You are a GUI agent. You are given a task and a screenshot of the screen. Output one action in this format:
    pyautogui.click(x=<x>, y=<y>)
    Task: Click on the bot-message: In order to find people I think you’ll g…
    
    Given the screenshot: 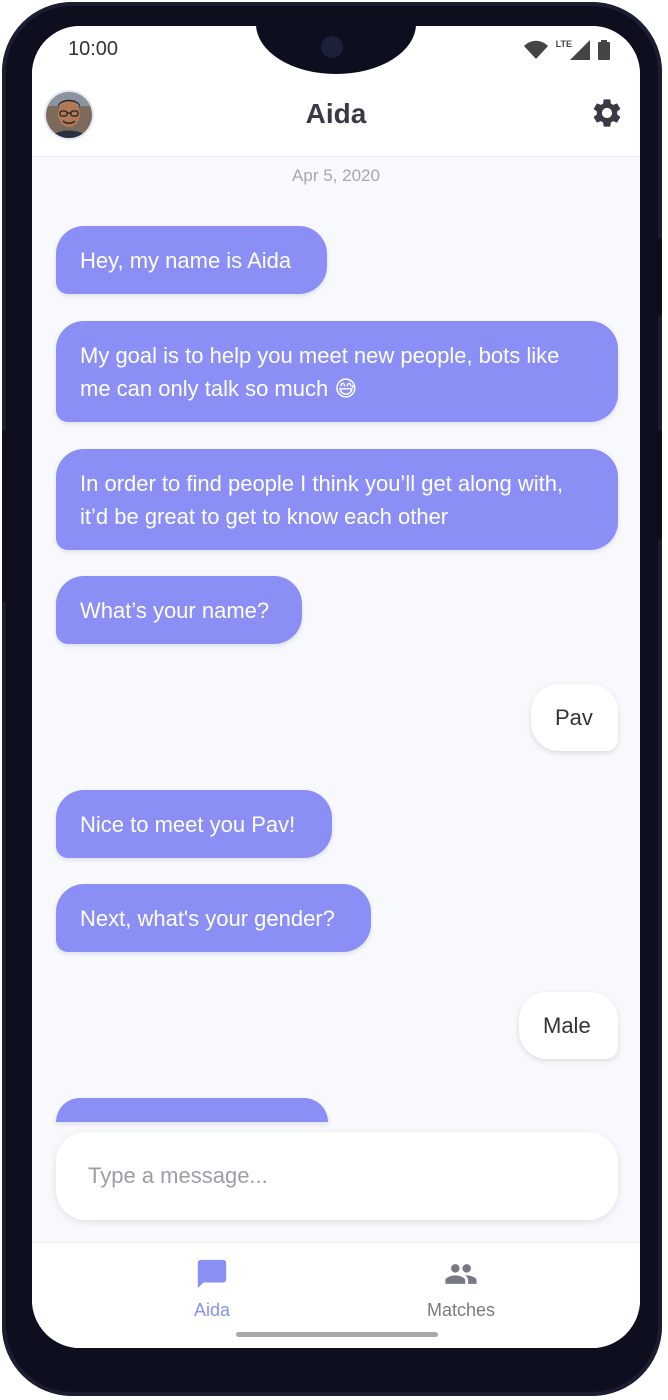 What is the action you would take?
    pyautogui.click(x=337, y=499)
    